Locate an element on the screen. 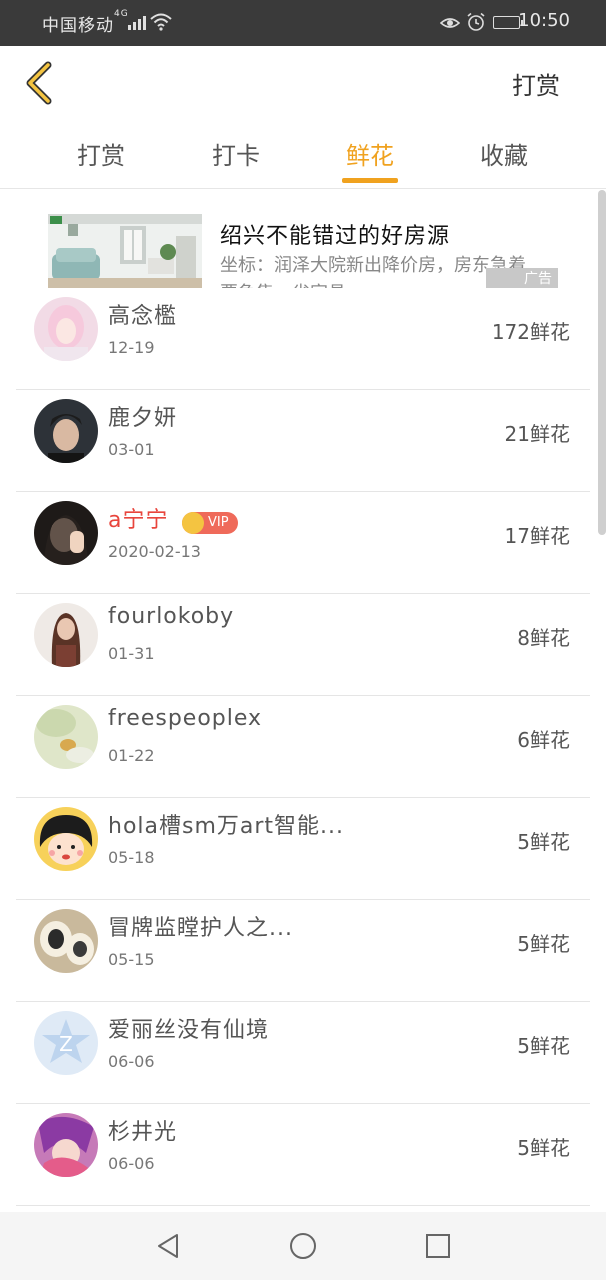  avatar: Z is located at coordinates (66, 1043).